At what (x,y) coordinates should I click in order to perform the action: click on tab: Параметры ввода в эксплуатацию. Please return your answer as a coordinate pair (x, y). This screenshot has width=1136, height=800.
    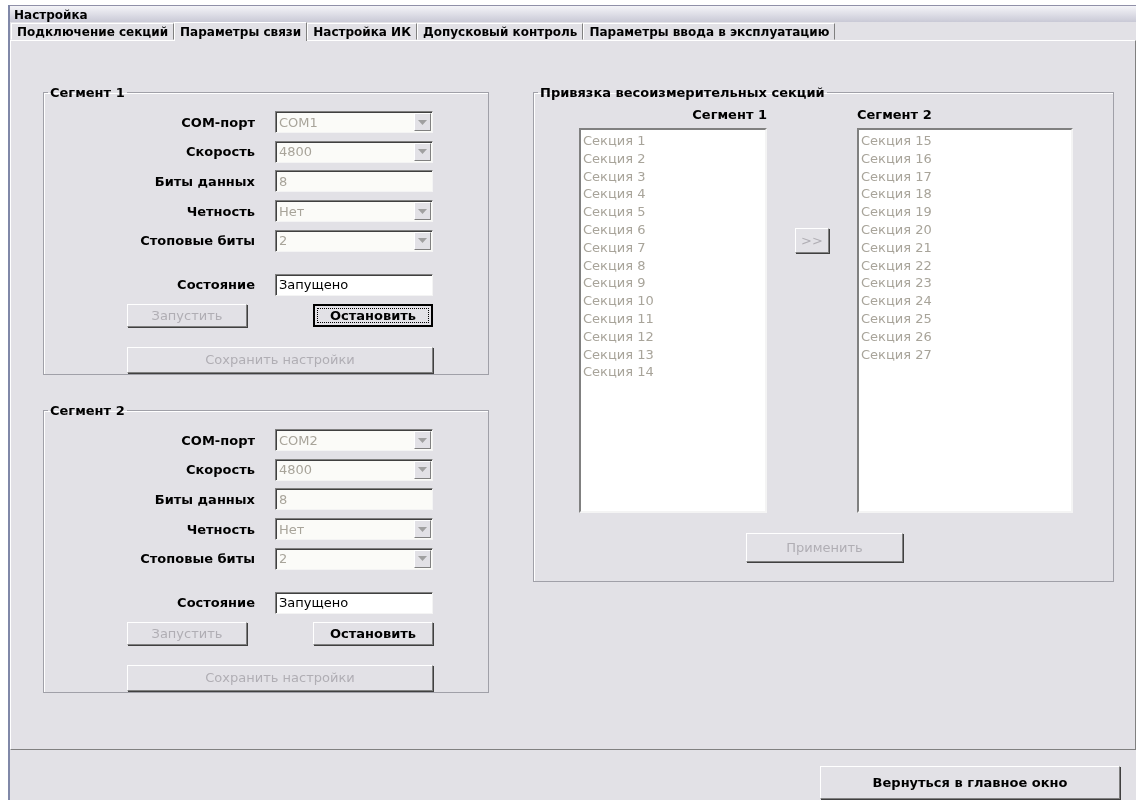
    Looking at the image, I should click on (709, 31).